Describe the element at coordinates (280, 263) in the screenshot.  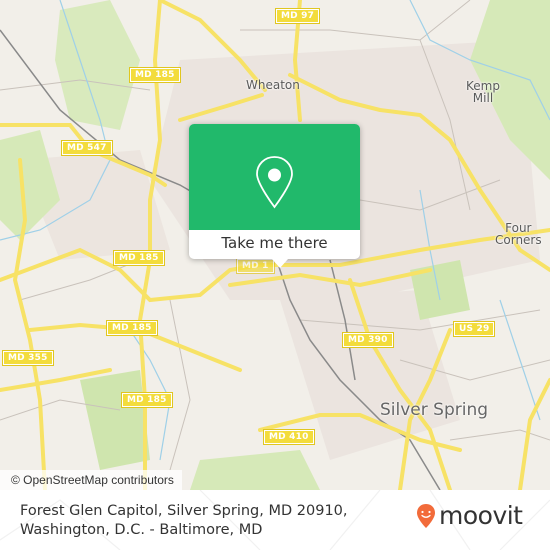
I see `popup-pointer` at that location.